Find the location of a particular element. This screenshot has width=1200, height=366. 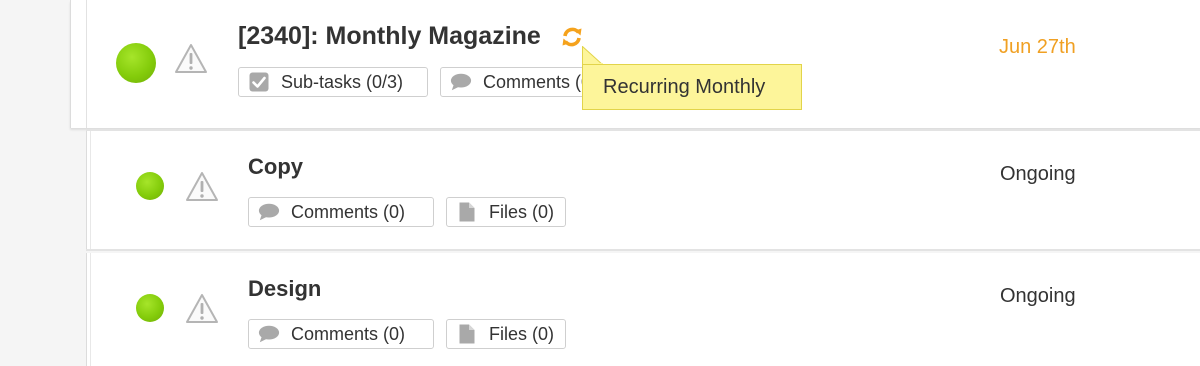

due-date: Jun 27th is located at coordinates (1037, 47).